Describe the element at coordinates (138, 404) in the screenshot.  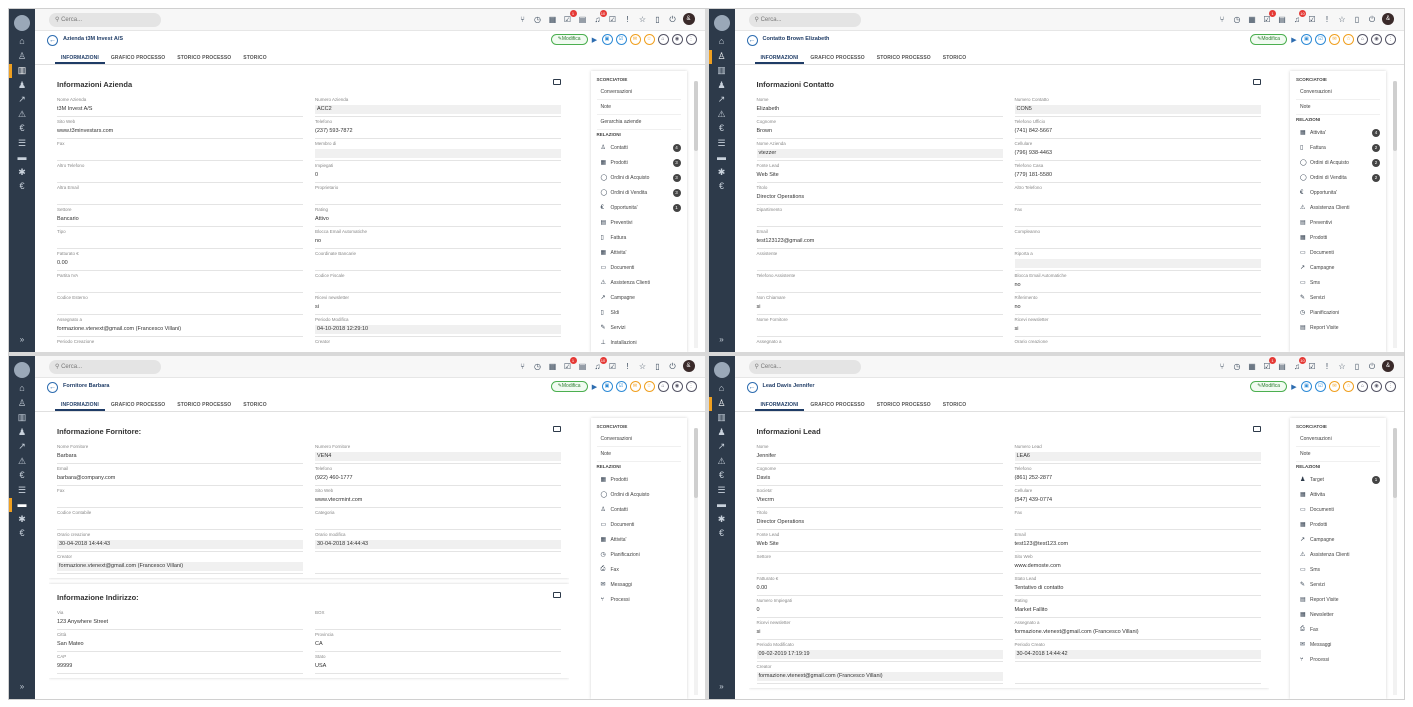
I see `tab-grafico-processo: GRAFICO PROCESSO` at that location.